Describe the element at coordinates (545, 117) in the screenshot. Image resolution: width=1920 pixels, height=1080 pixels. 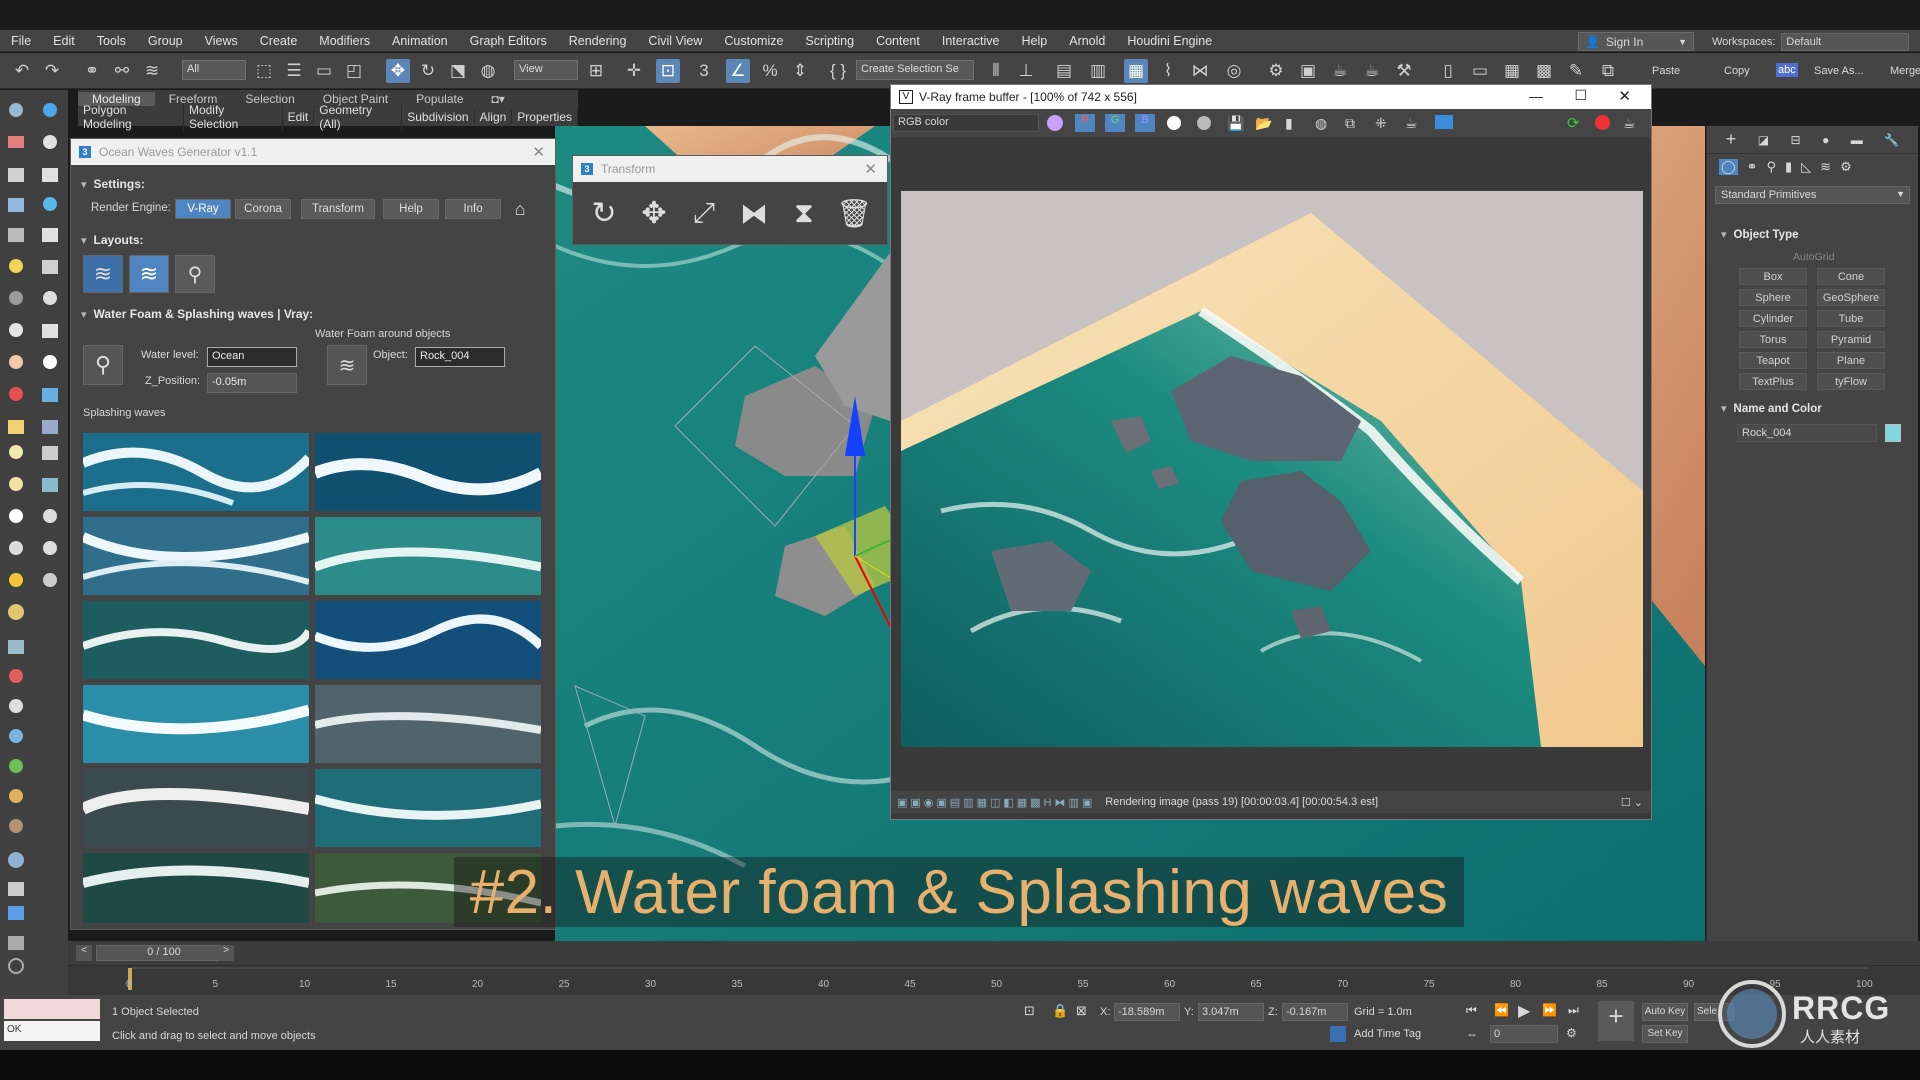
I see `properties-panel: Properties` at that location.